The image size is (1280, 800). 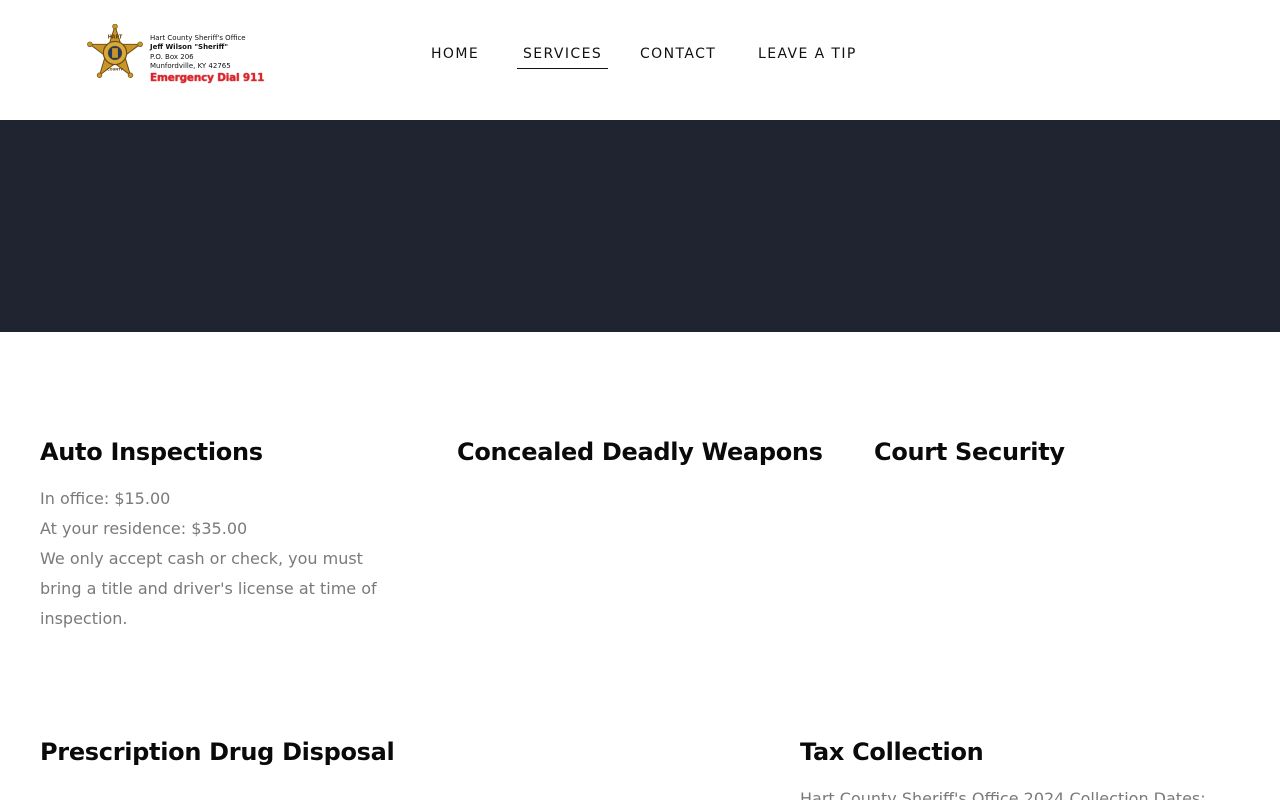 I want to click on service-text-line: inspection., so click(x=84, y=618).